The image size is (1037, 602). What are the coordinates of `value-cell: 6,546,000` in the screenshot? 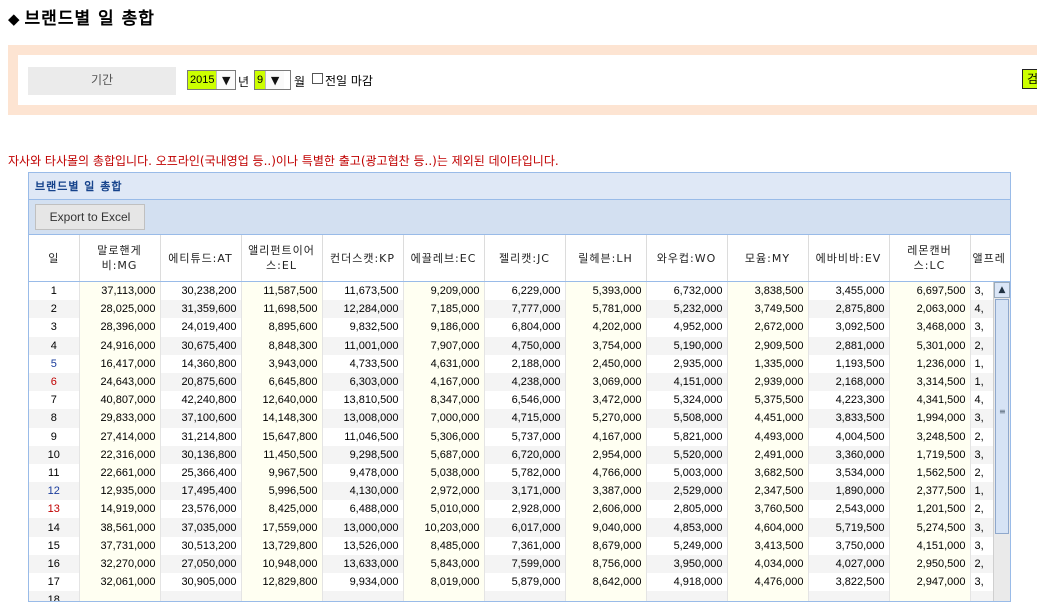 It's located at (525, 400).